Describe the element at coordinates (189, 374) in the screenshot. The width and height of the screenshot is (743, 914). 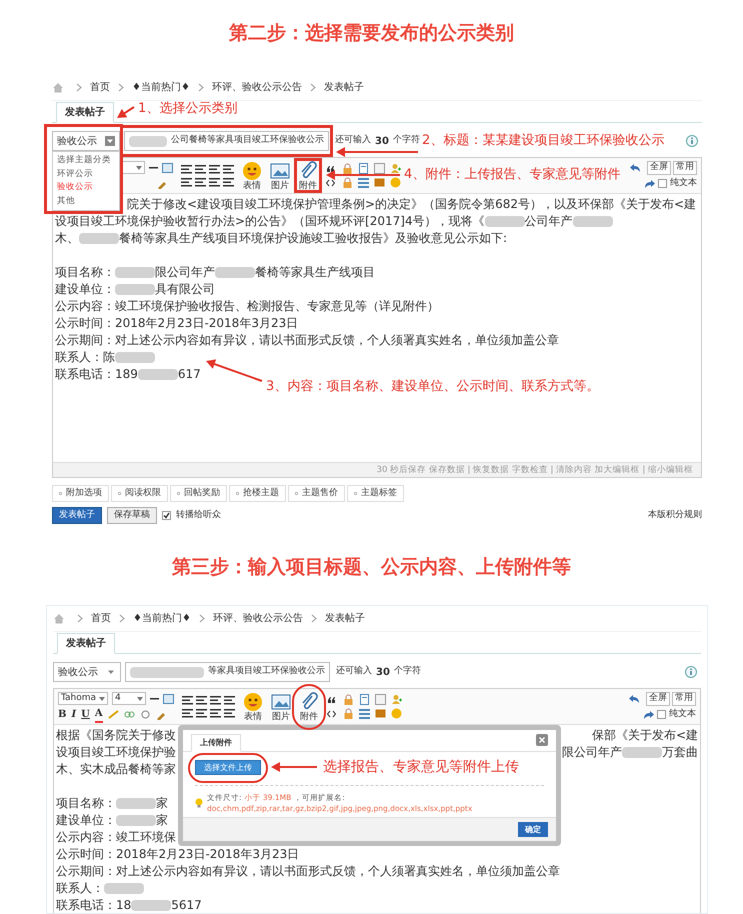
I see `body-text: 617` at that location.